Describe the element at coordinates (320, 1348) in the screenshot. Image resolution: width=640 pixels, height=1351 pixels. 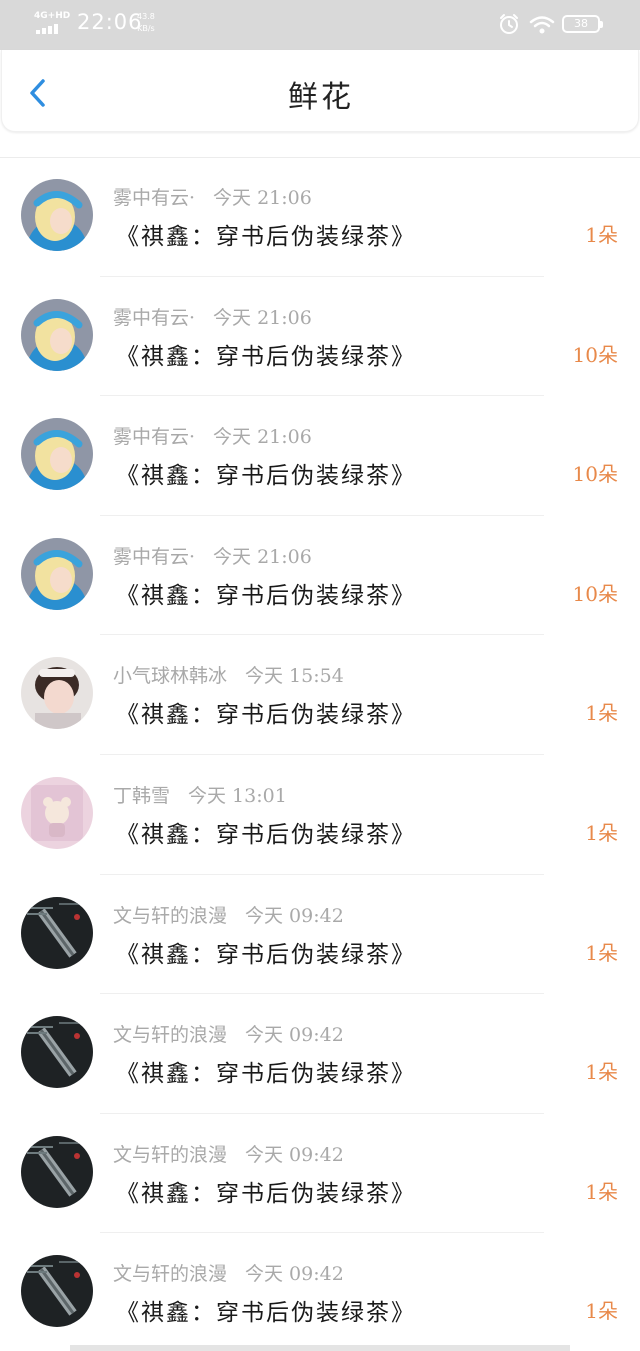
I see `bottom-scroll-hint` at that location.